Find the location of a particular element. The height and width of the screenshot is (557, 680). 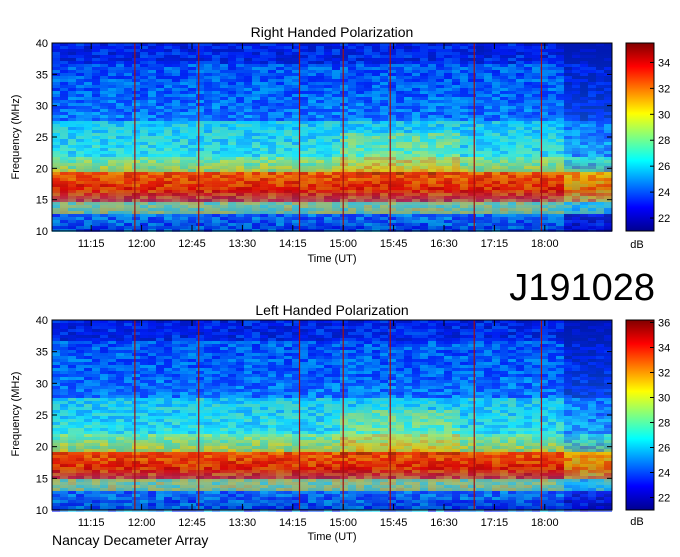

observation-id: J191028 is located at coordinates (582, 288).